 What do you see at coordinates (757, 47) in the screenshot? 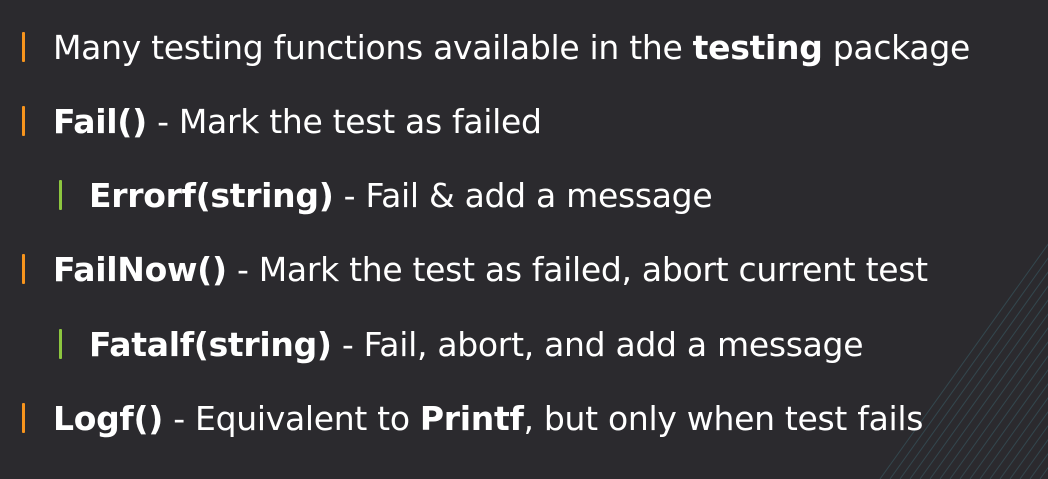
I see `bullet-inline-bold: testing` at bounding box center [757, 47].